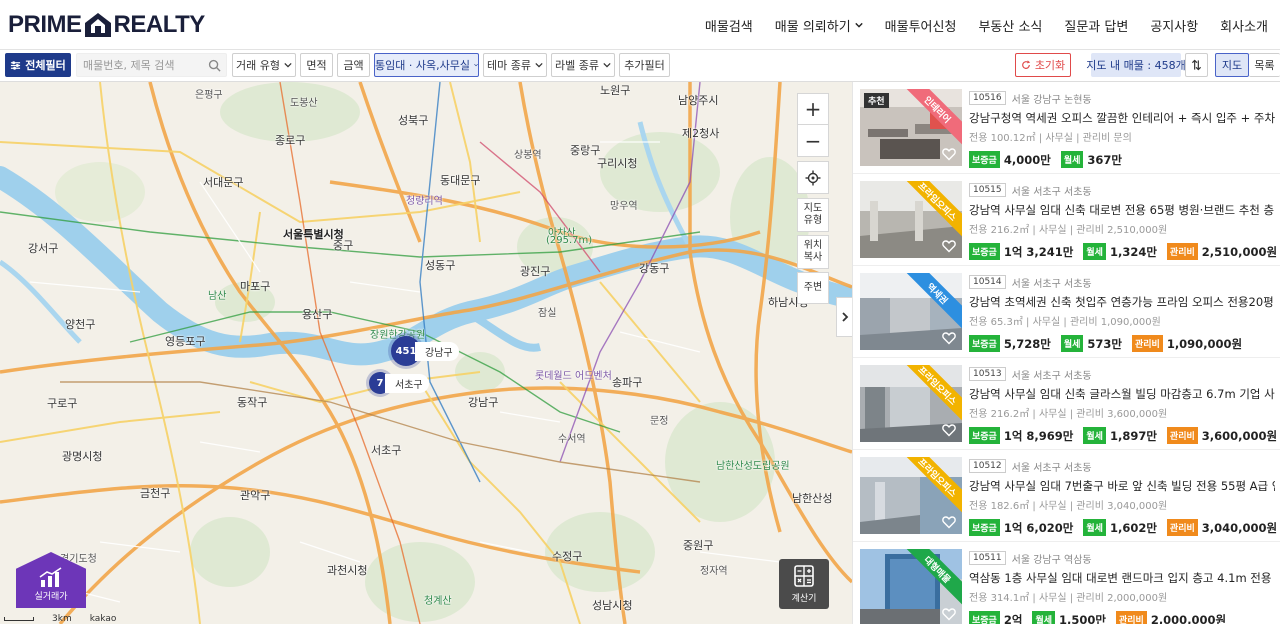 The image size is (1280, 624). I want to click on use-type-select: 통임대 · 사옥,사무실, so click(426, 65).